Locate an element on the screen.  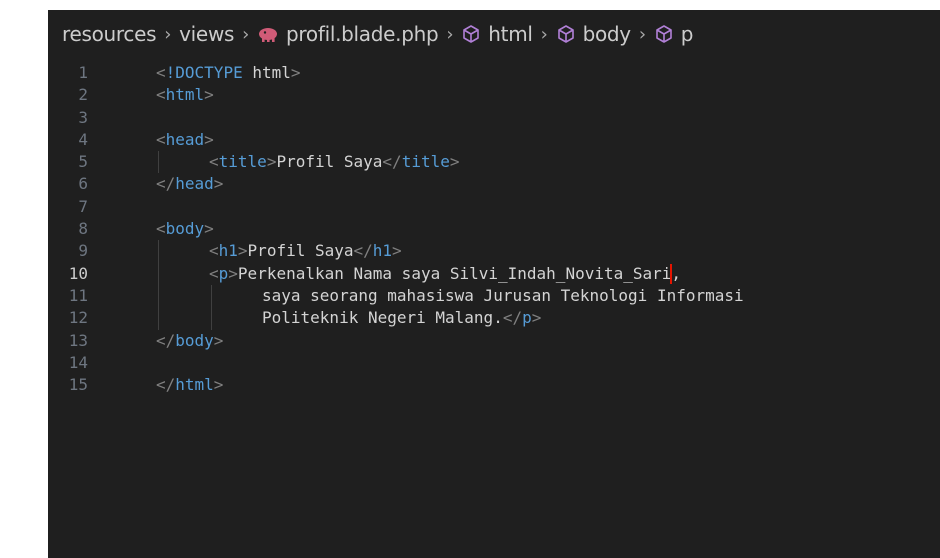
line-number: 12 is located at coordinates (78, 318).